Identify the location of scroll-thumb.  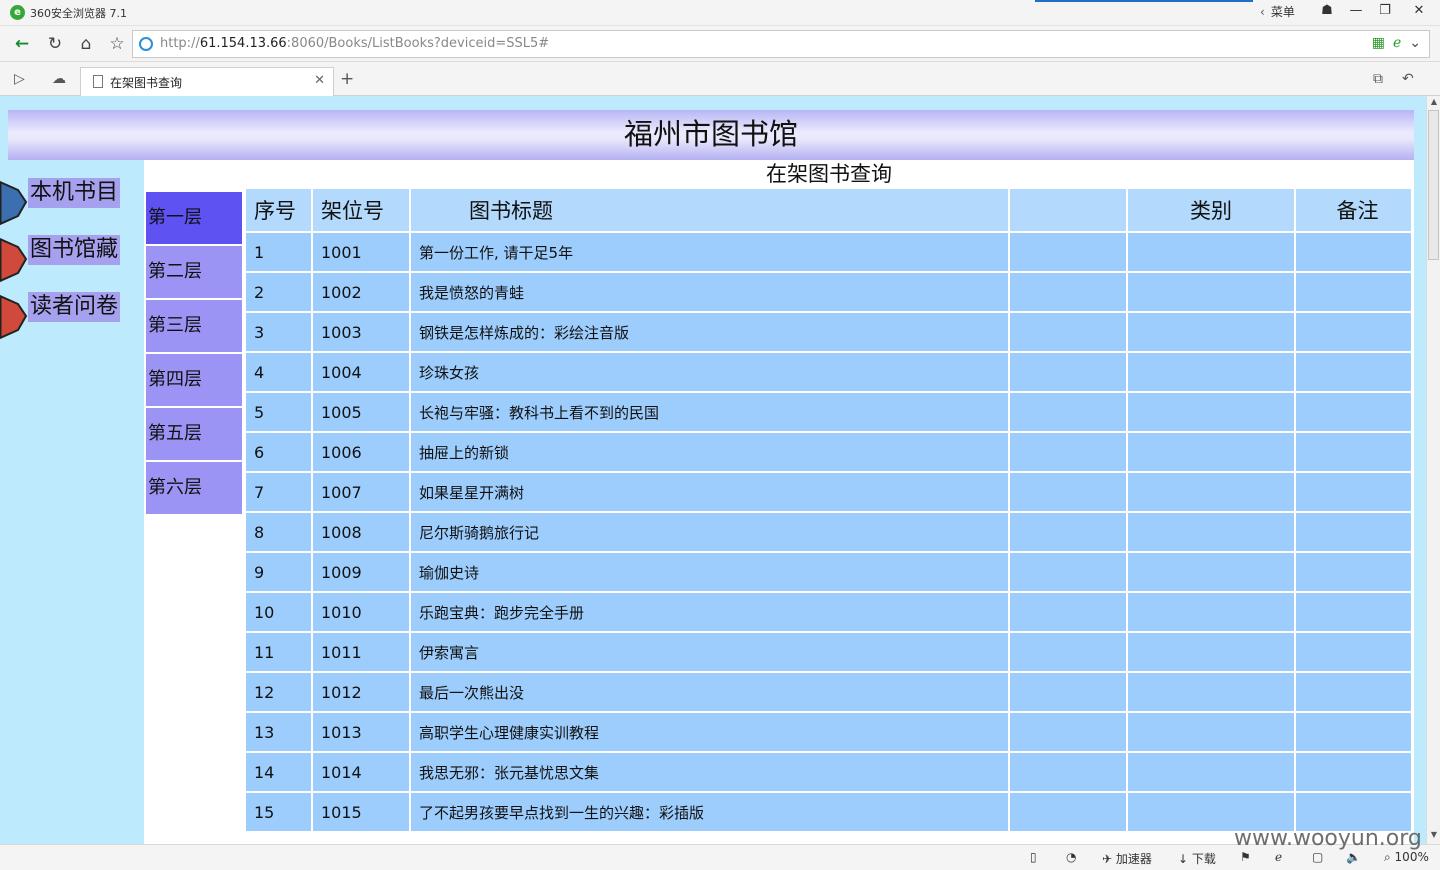
(1433, 185).